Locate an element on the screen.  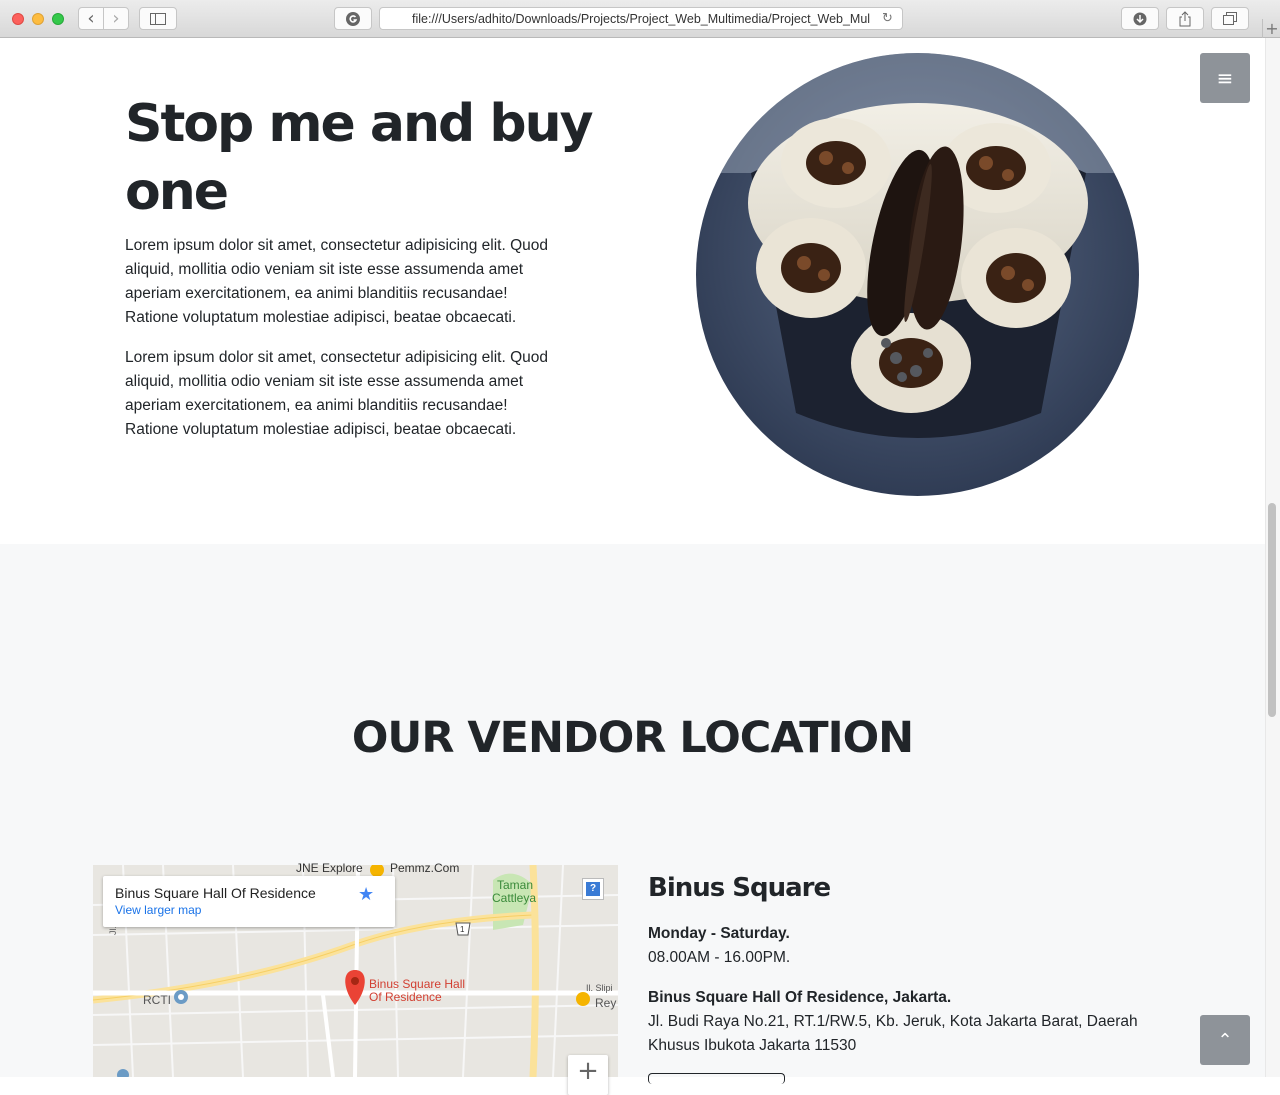
download-icon is located at coordinates (1140, 18).